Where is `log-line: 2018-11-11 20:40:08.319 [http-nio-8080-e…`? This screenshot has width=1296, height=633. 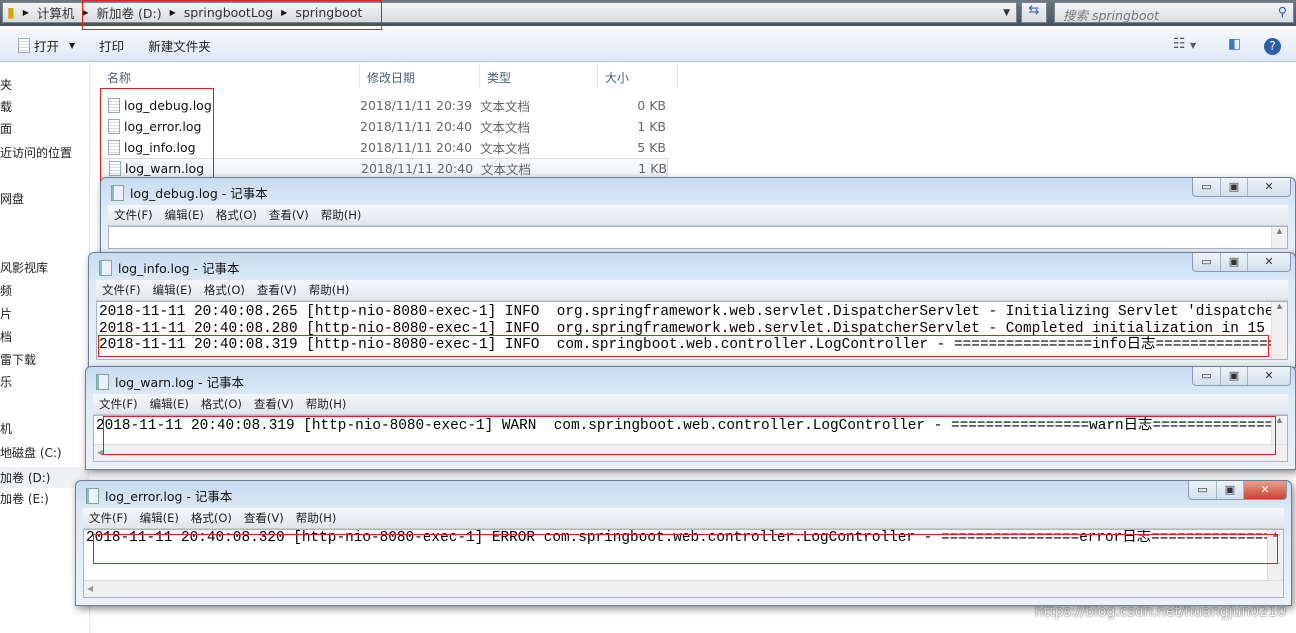
log-line: 2018-11-11 20:40:08.319 [http-nio-8080-e… is located at coordinates (693, 345).